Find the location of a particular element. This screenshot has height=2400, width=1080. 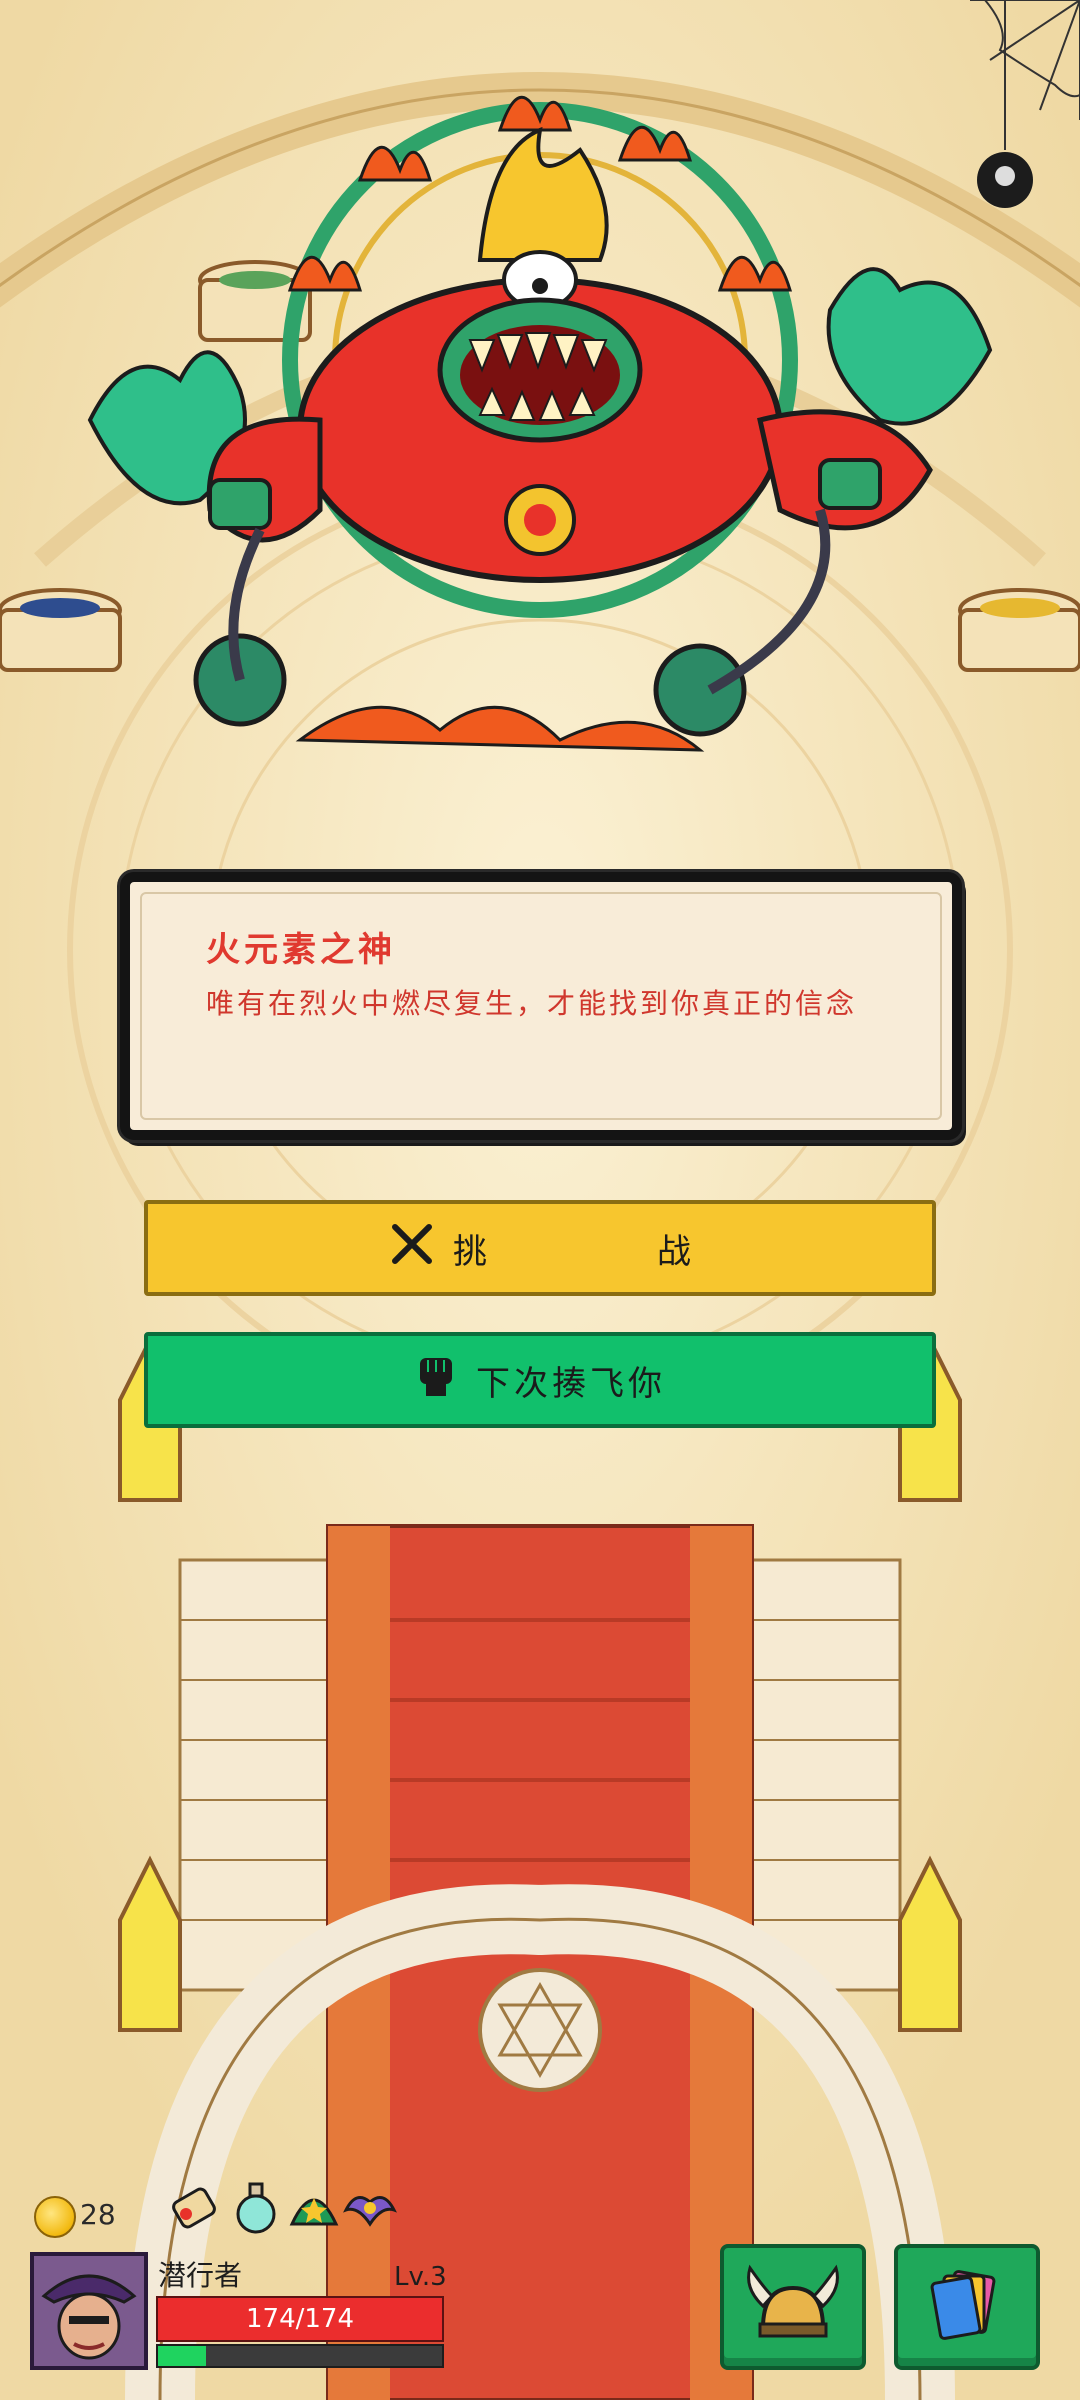

coin-count: 28 is located at coordinates (98, 2214).